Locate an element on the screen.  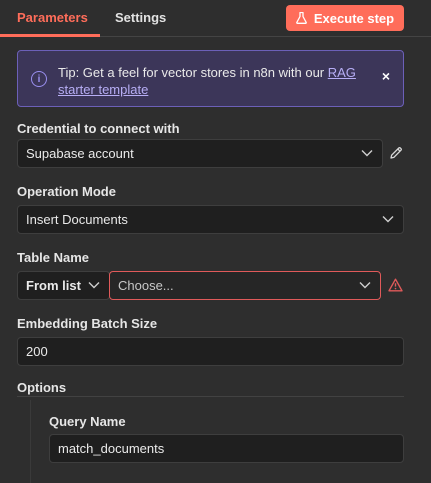
credential-select: Supabase account is located at coordinates (200, 153).